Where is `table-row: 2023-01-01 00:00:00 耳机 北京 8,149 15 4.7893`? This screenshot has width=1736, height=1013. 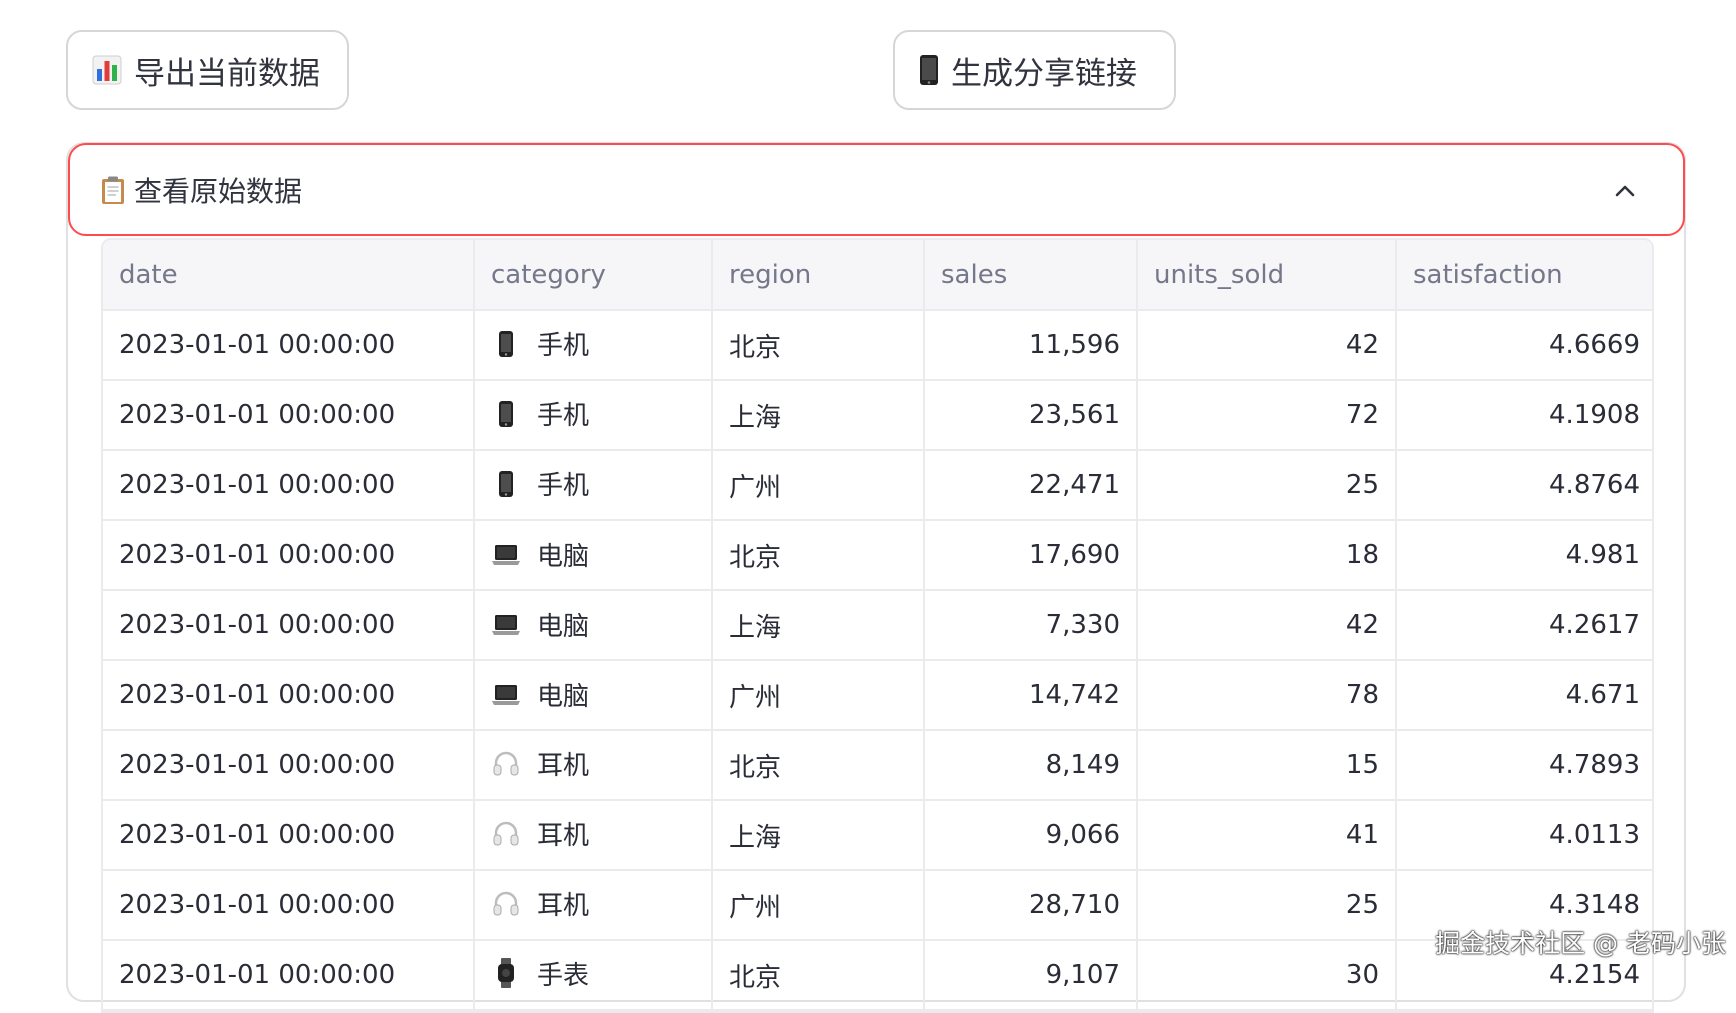
table-row: 2023-01-01 00:00:00 耳机 北京 8,149 15 4.7893 is located at coordinates (877, 765).